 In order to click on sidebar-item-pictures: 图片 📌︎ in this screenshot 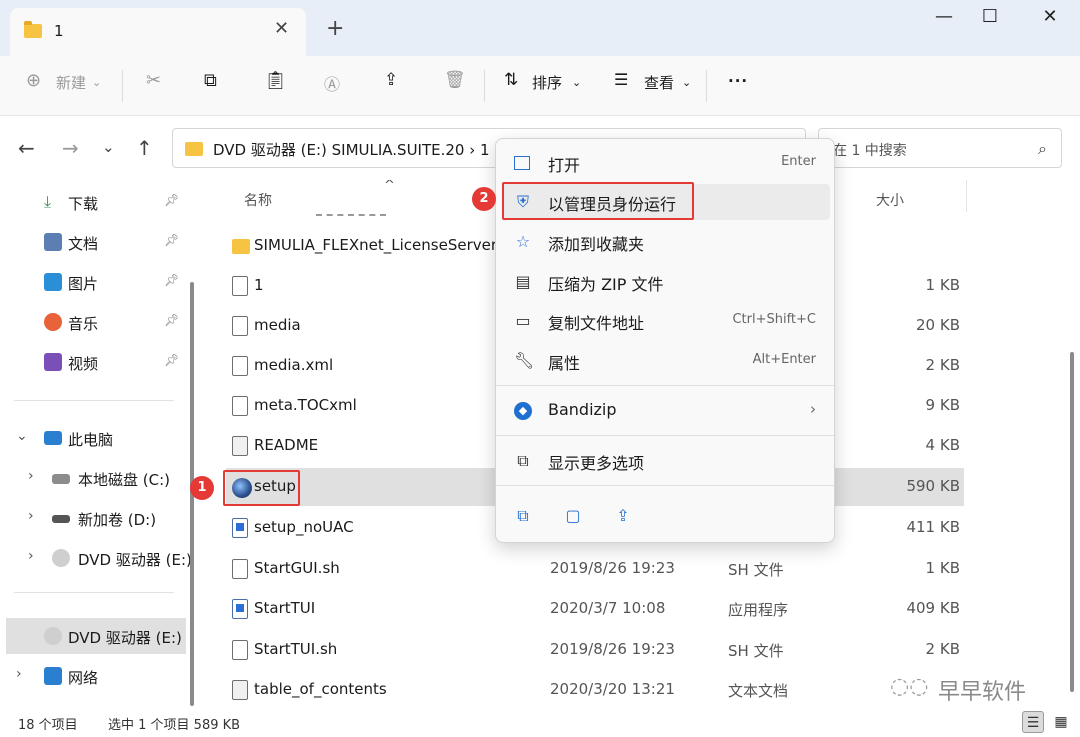, I will do `click(93, 282)`.